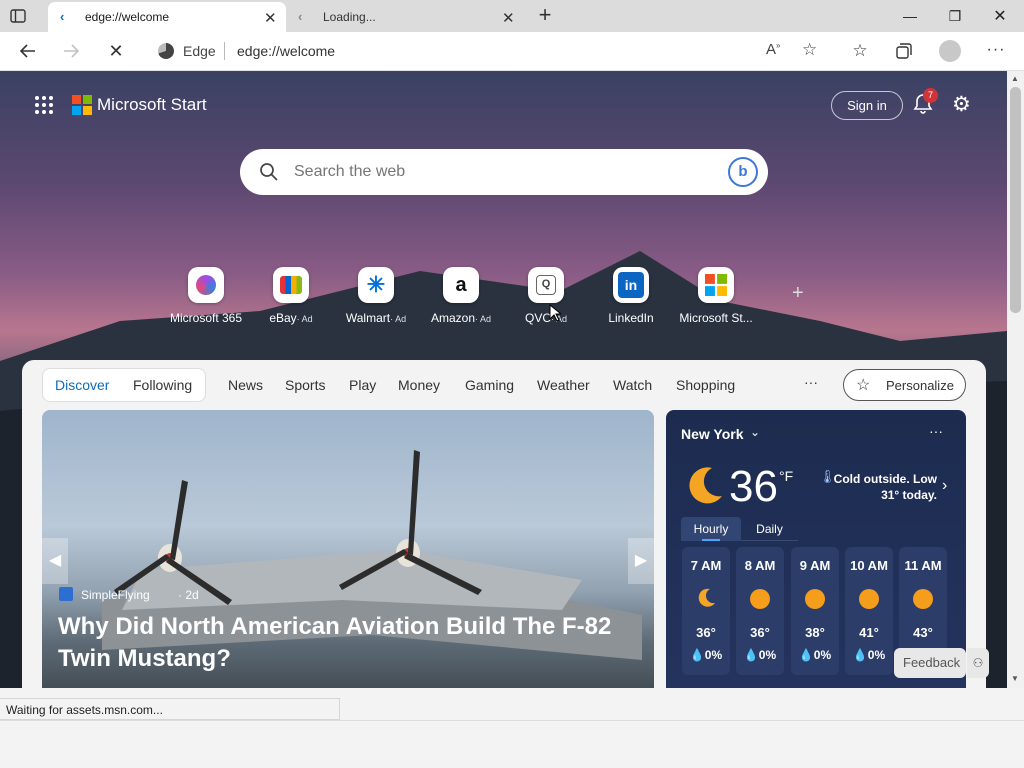  Describe the element at coordinates (815, 565) in the screenshot. I see `hour-time: 9 AM` at that location.